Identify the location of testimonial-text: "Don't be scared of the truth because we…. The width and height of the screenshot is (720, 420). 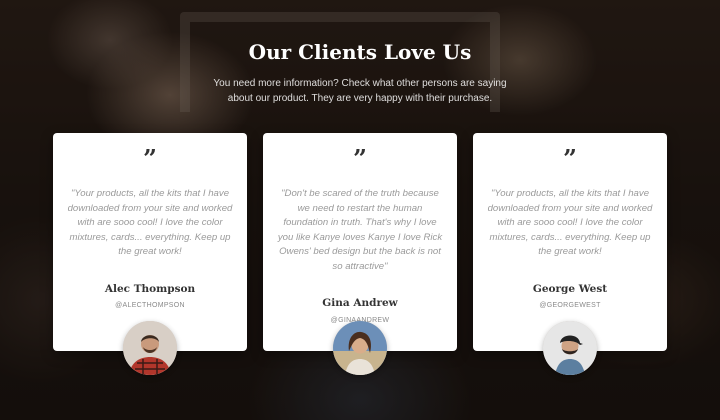
(360, 230).